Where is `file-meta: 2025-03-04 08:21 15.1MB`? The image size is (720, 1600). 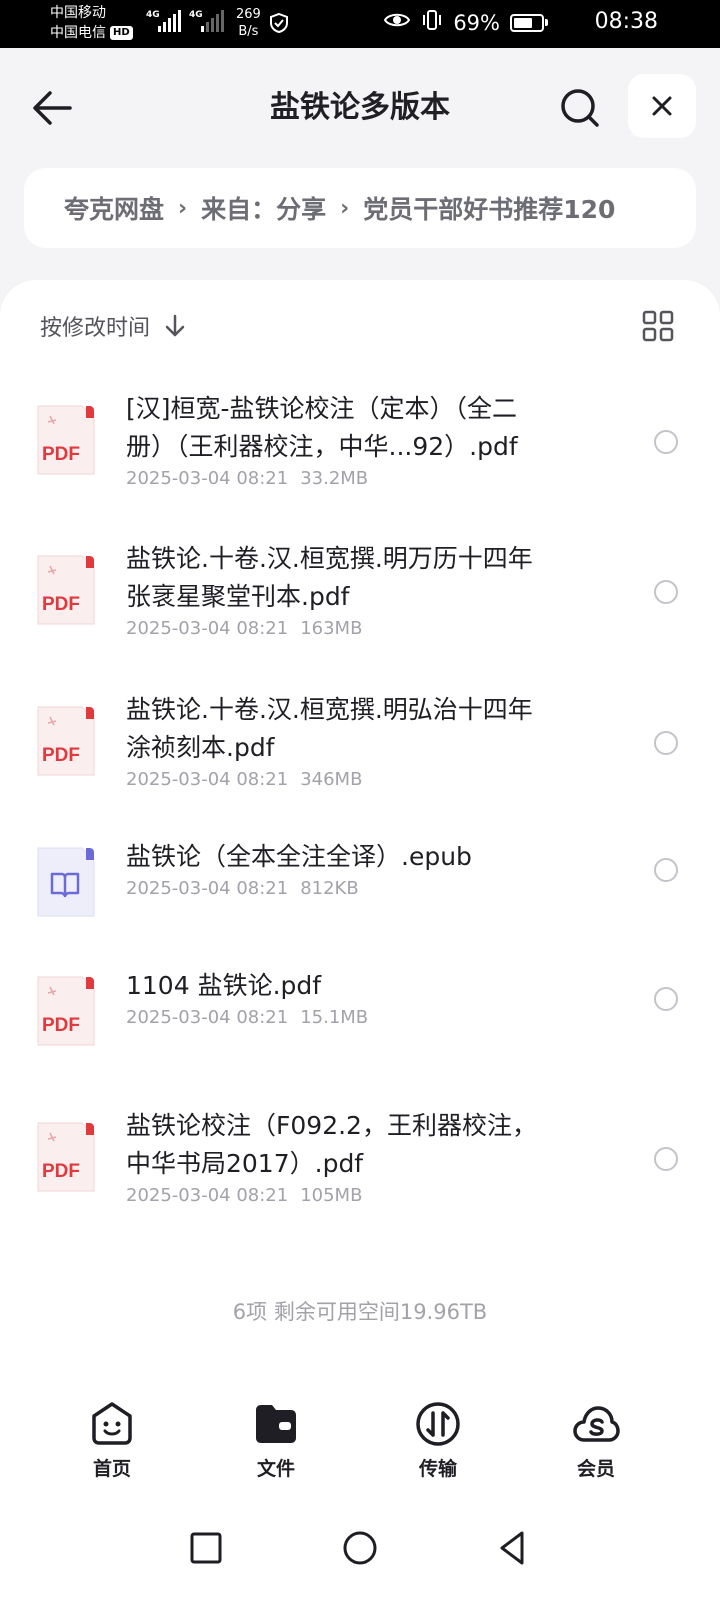
file-meta: 2025-03-04 08:21 15.1MB is located at coordinates (247, 1017).